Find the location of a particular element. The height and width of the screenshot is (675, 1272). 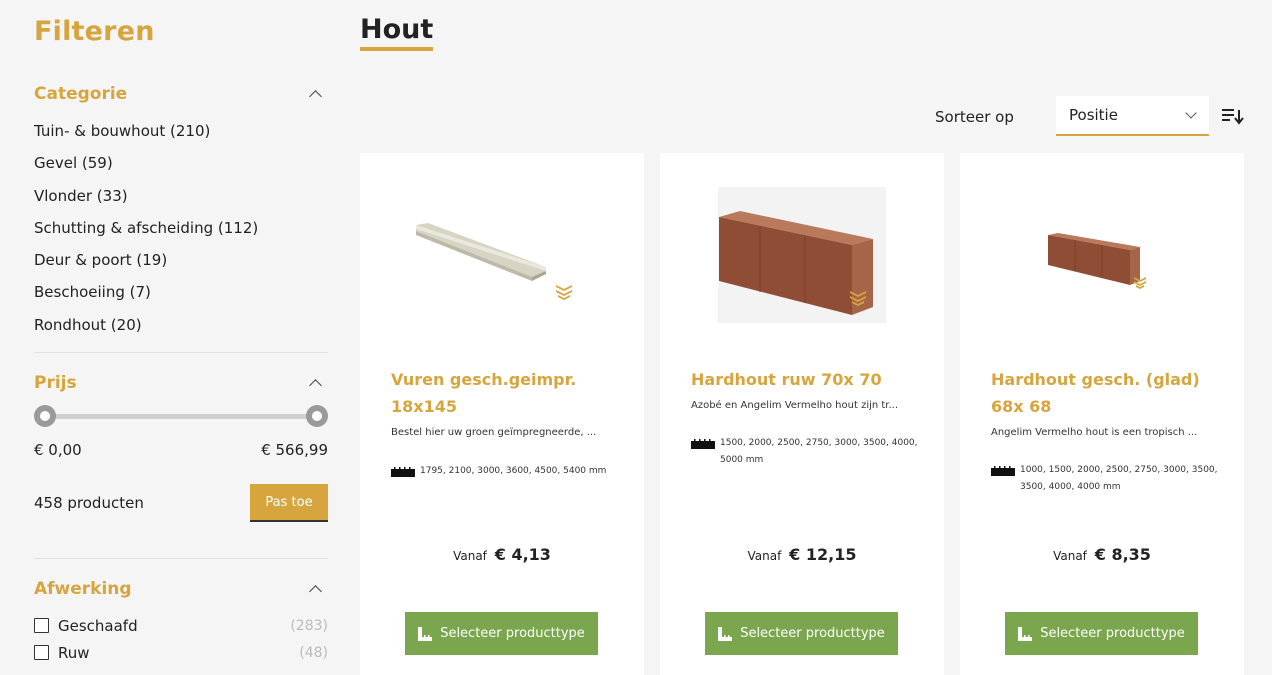

product-price: Vanaf € 4,13 is located at coordinates (502, 554).